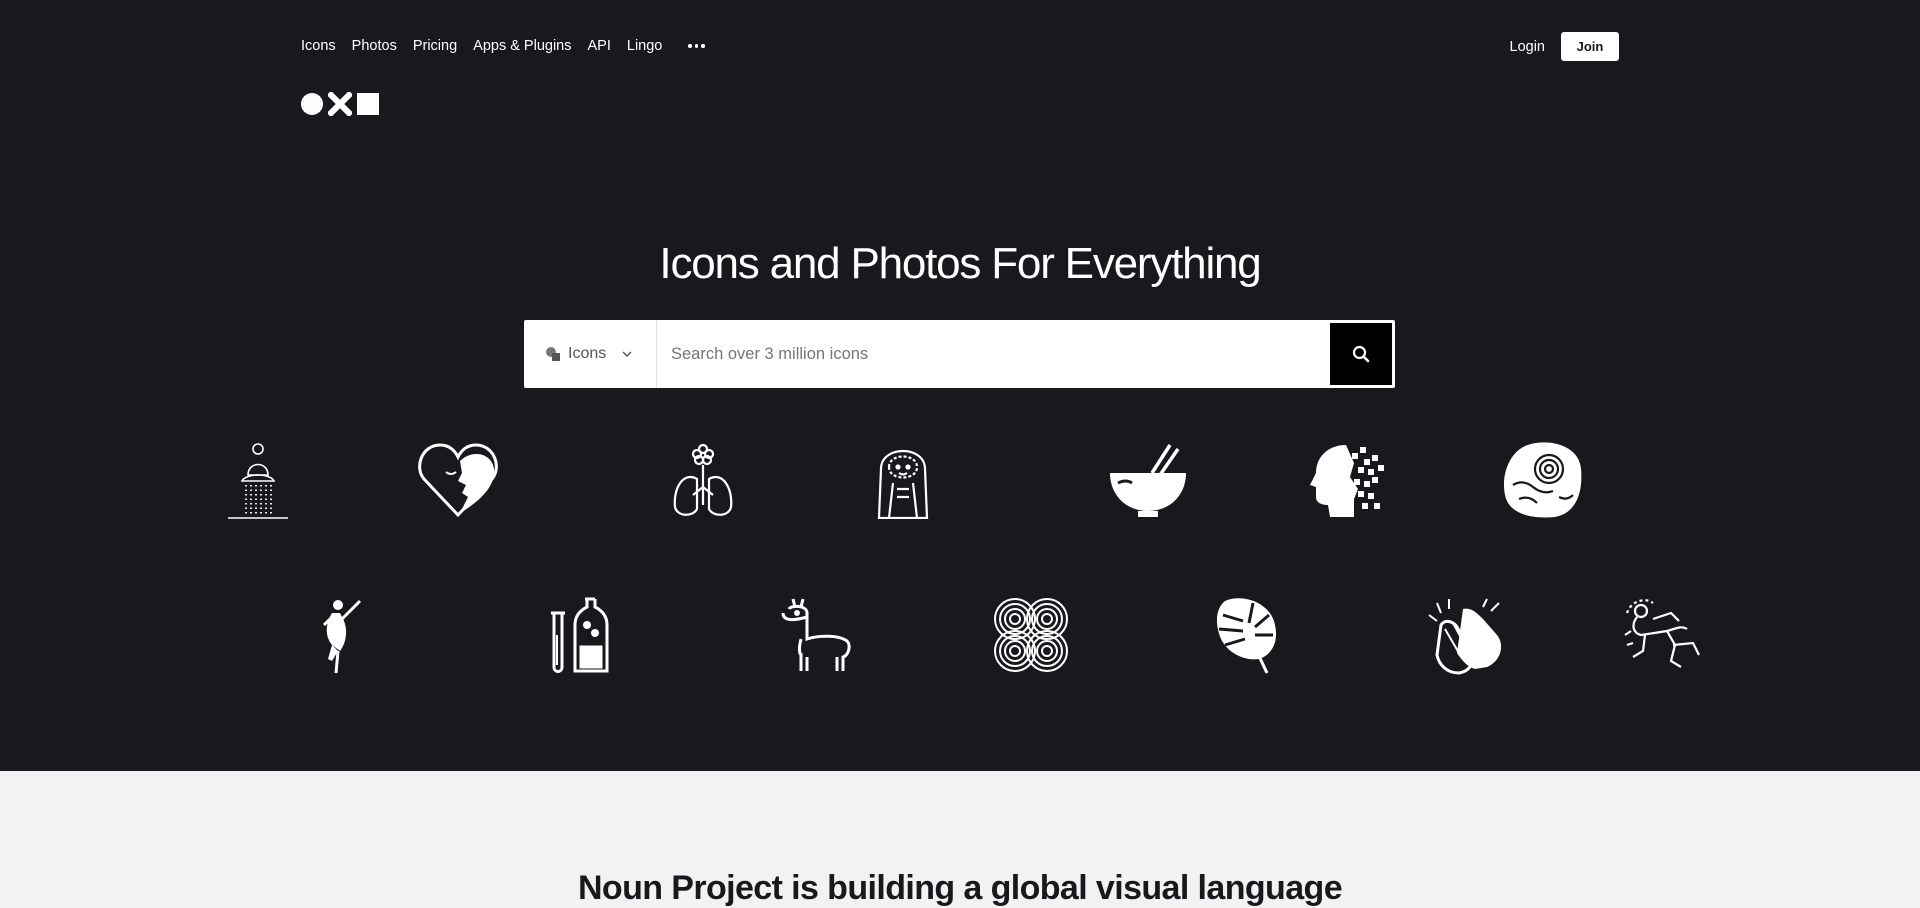 The image size is (1920, 908). Describe the element at coordinates (599, 46) in the screenshot. I see `nav-api: API` at that location.